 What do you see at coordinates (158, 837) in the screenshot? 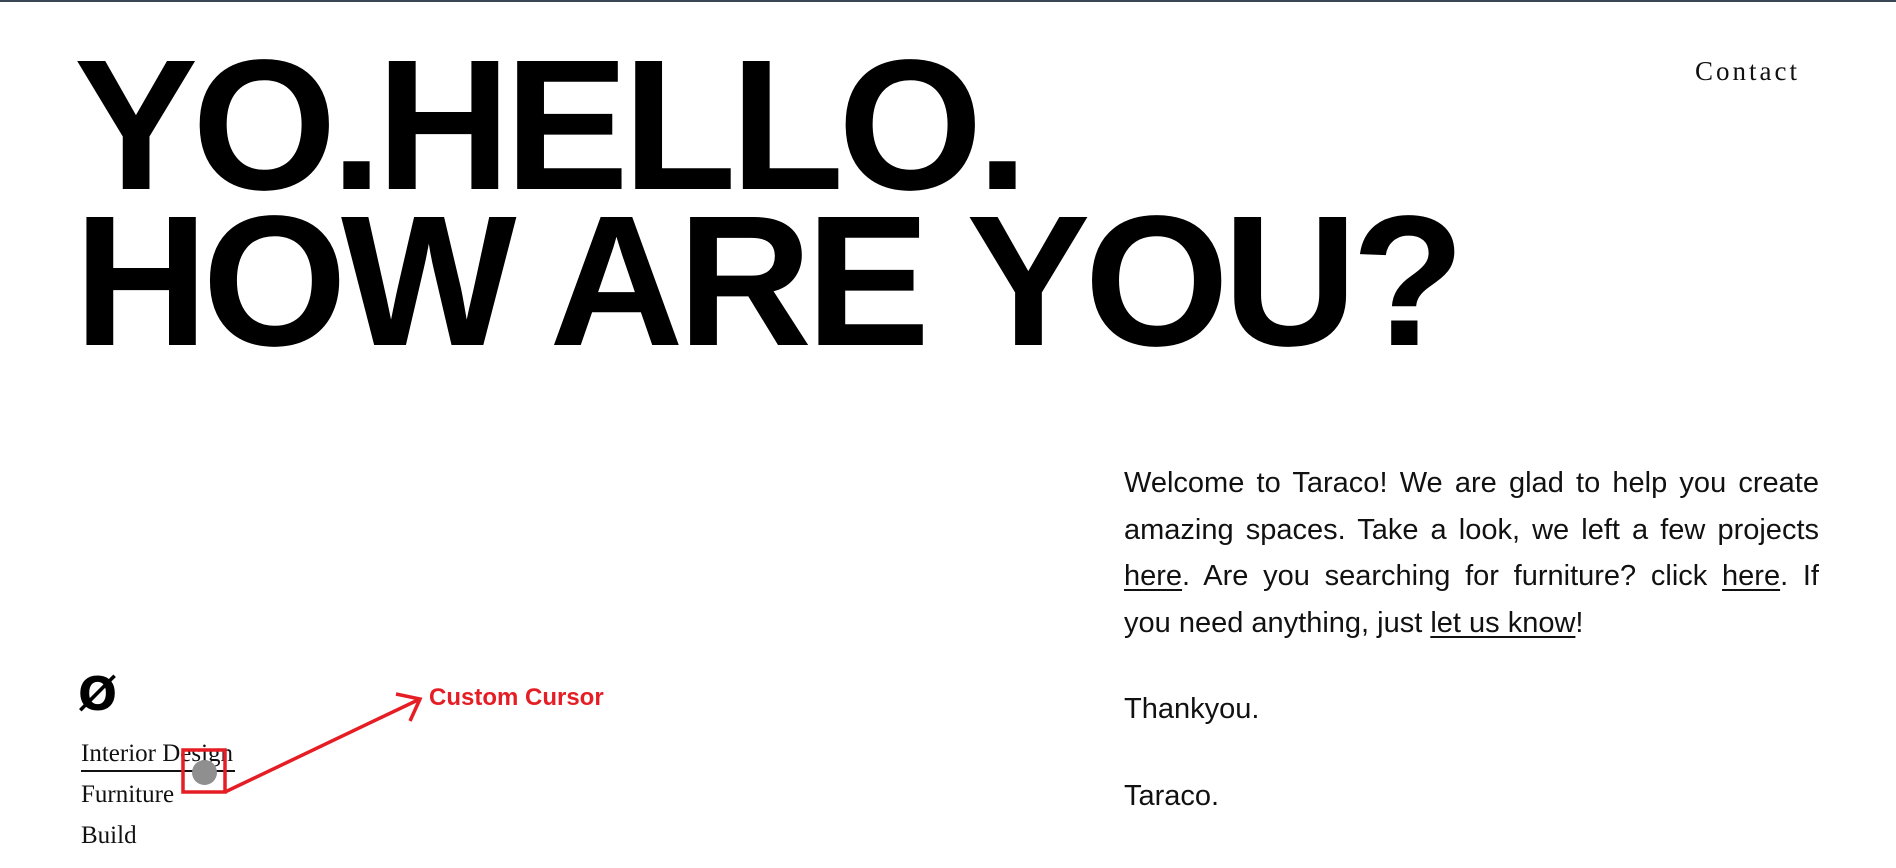
I see `menu-item-build: Build` at bounding box center [158, 837].